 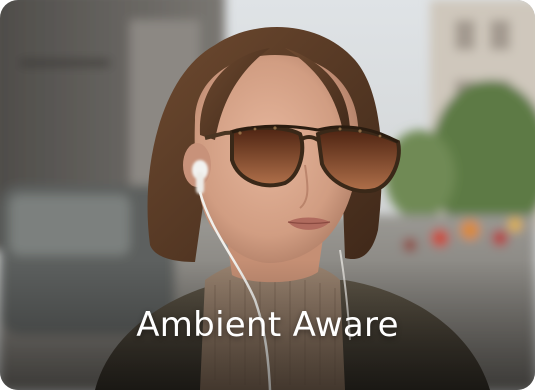 I want to click on feature-caption: Ambient Aware, so click(x=267, y=325).